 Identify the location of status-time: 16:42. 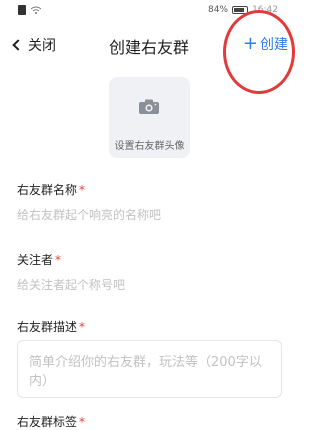
(265, 10).